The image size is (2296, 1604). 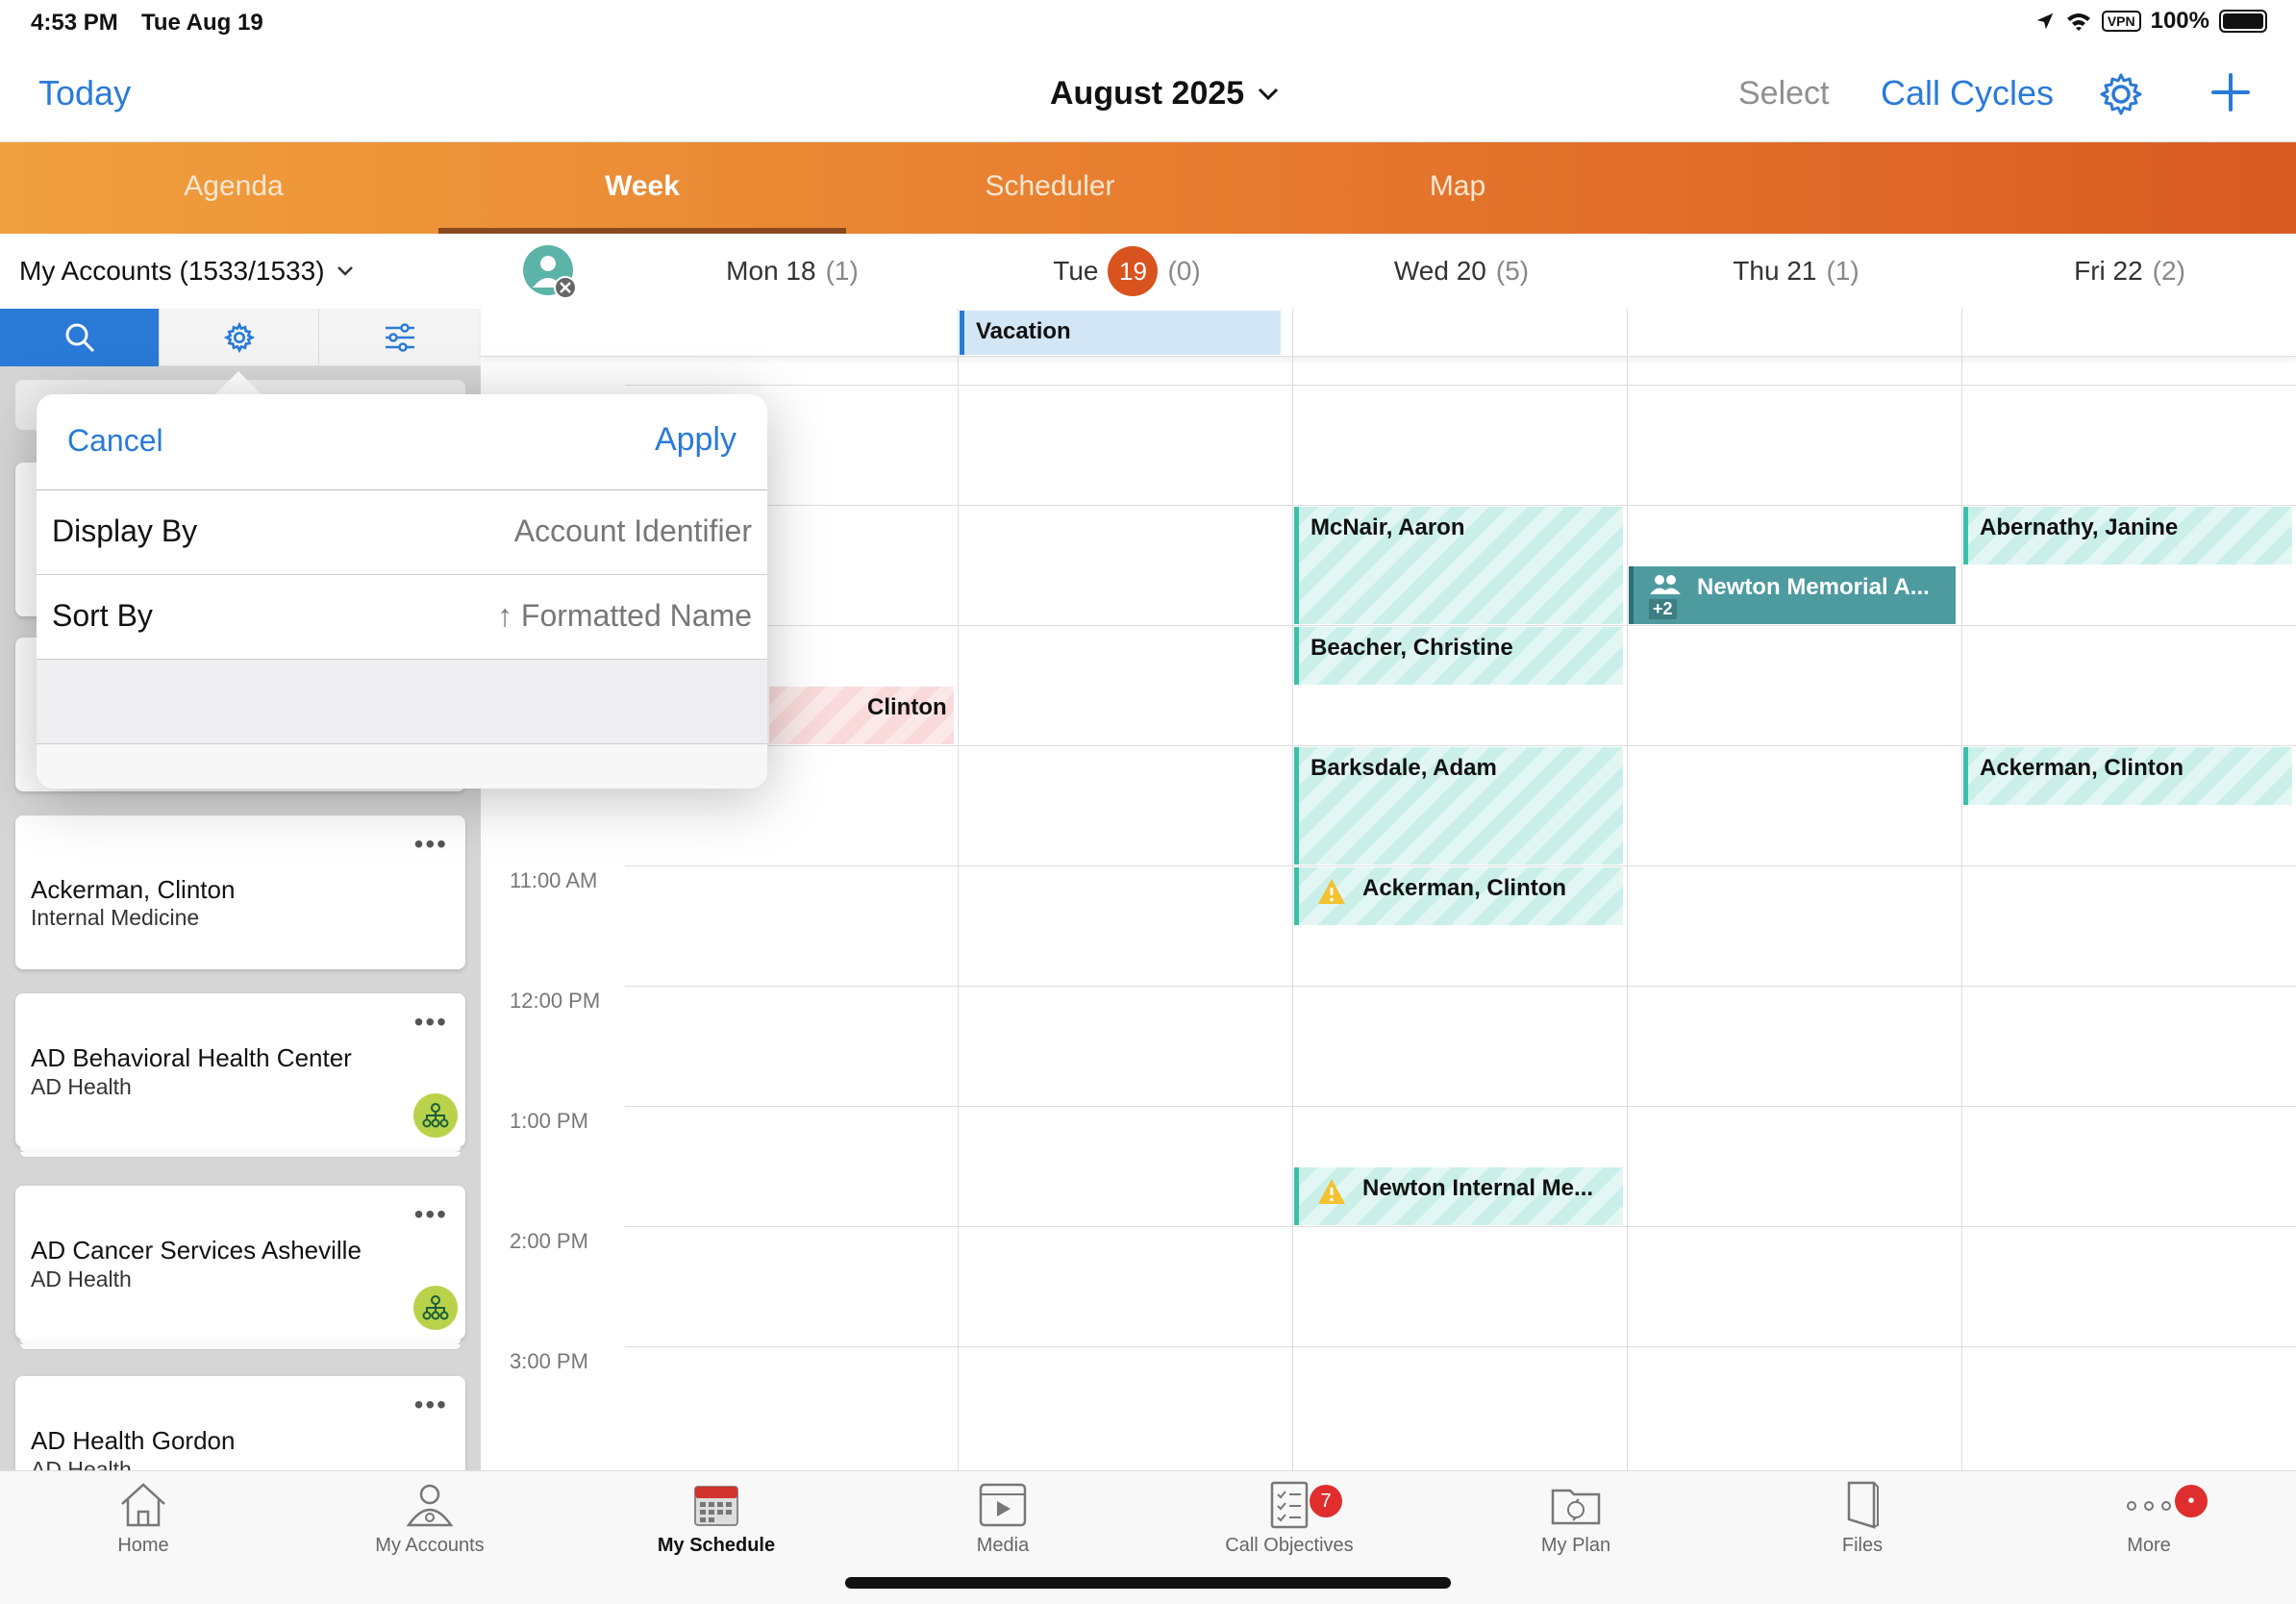 I want to click on time-label: 1:00 PM, so click(x=549, y=1121).